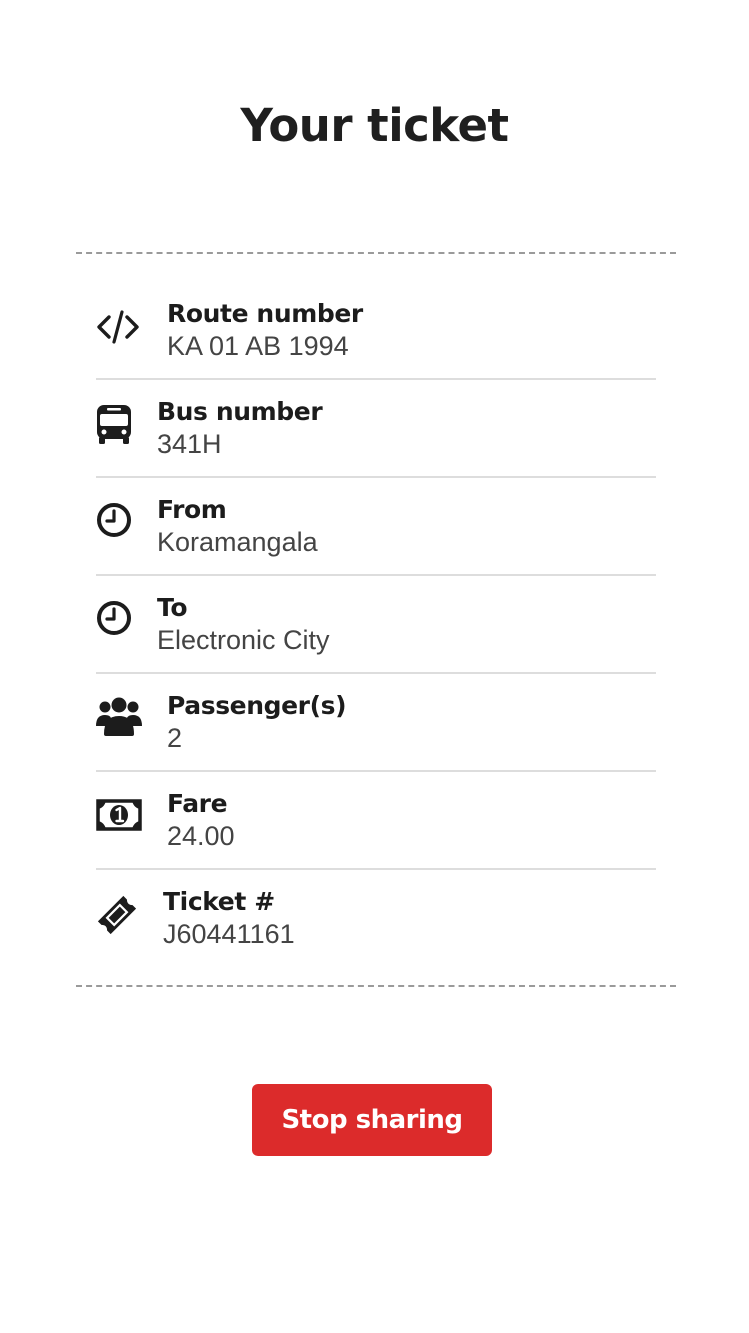  I want to click on bottom-dashed-divider, so click(376, 986).